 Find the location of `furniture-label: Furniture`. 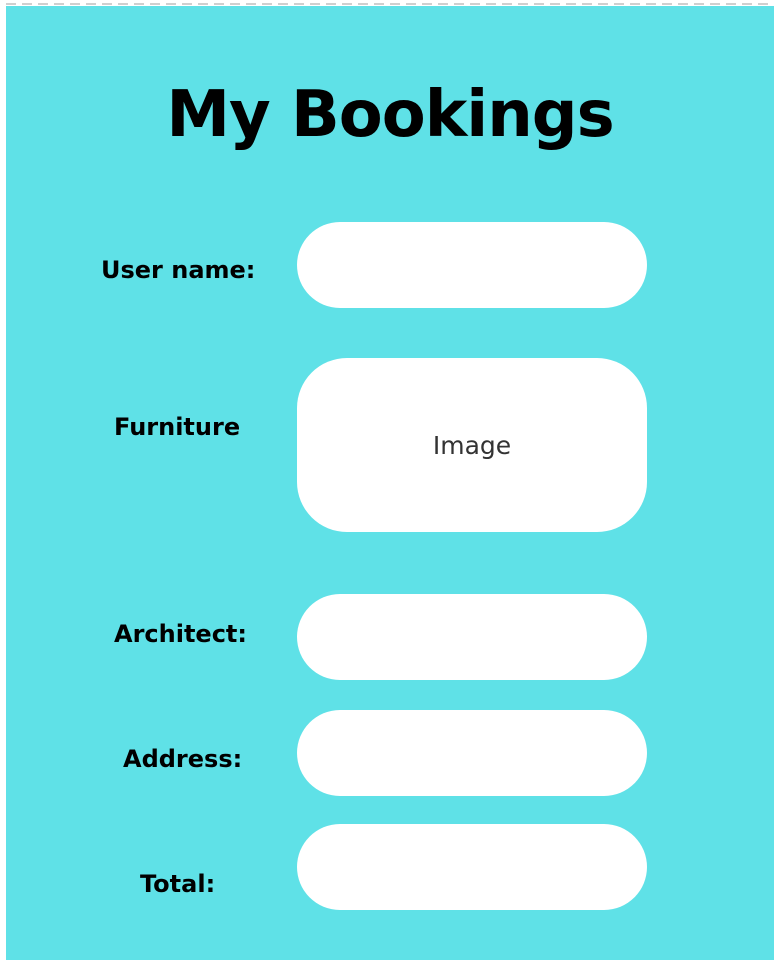

furniture-label: Furniture is located at coordinates (177, 427).